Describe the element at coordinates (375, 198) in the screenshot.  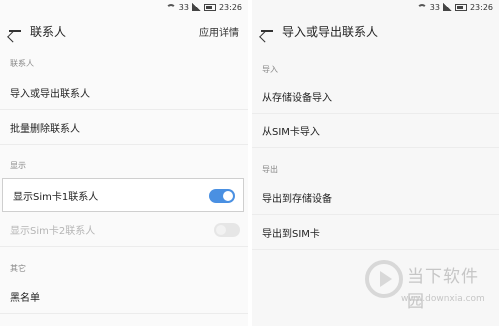
I see `export-to-storage-item: 导出到存储设备` at that location.